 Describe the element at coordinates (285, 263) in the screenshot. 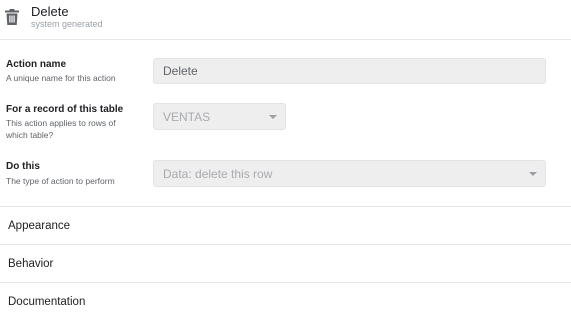

I see `section-behavior: Behavior` at that location.